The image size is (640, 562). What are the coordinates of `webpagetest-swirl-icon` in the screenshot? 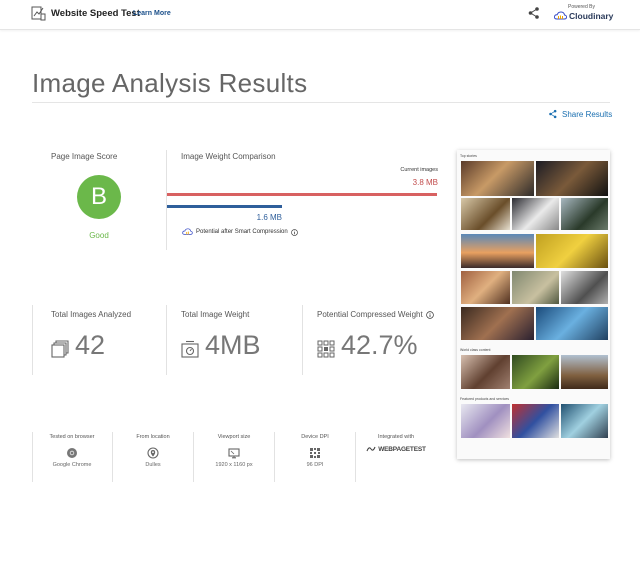 It's located at (371, 449).